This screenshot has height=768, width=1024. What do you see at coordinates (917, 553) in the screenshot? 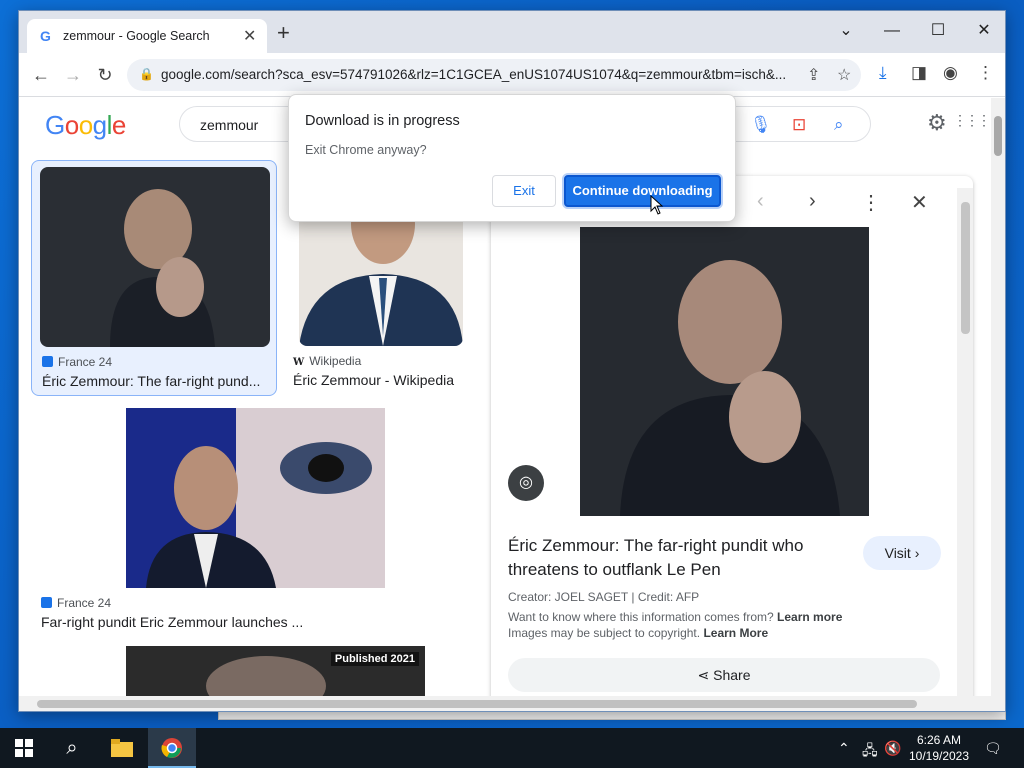
I see `chevron-right-icon: ›` at bounding box center [917, 553].